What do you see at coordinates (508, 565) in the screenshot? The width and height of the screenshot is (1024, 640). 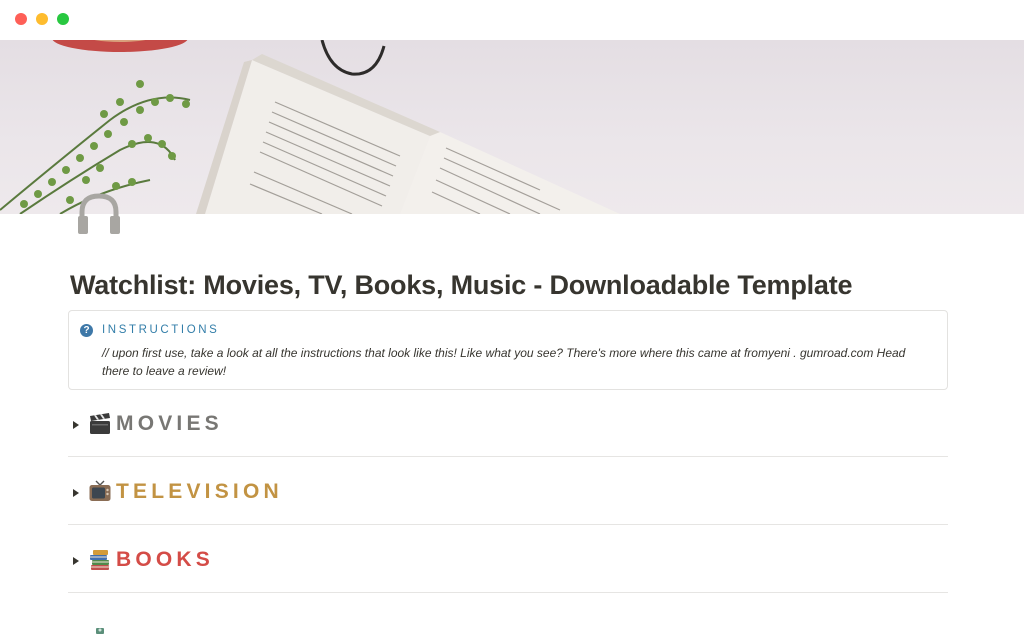 I see `toggle-books: BOOKS` at bounding box center [508, 565].